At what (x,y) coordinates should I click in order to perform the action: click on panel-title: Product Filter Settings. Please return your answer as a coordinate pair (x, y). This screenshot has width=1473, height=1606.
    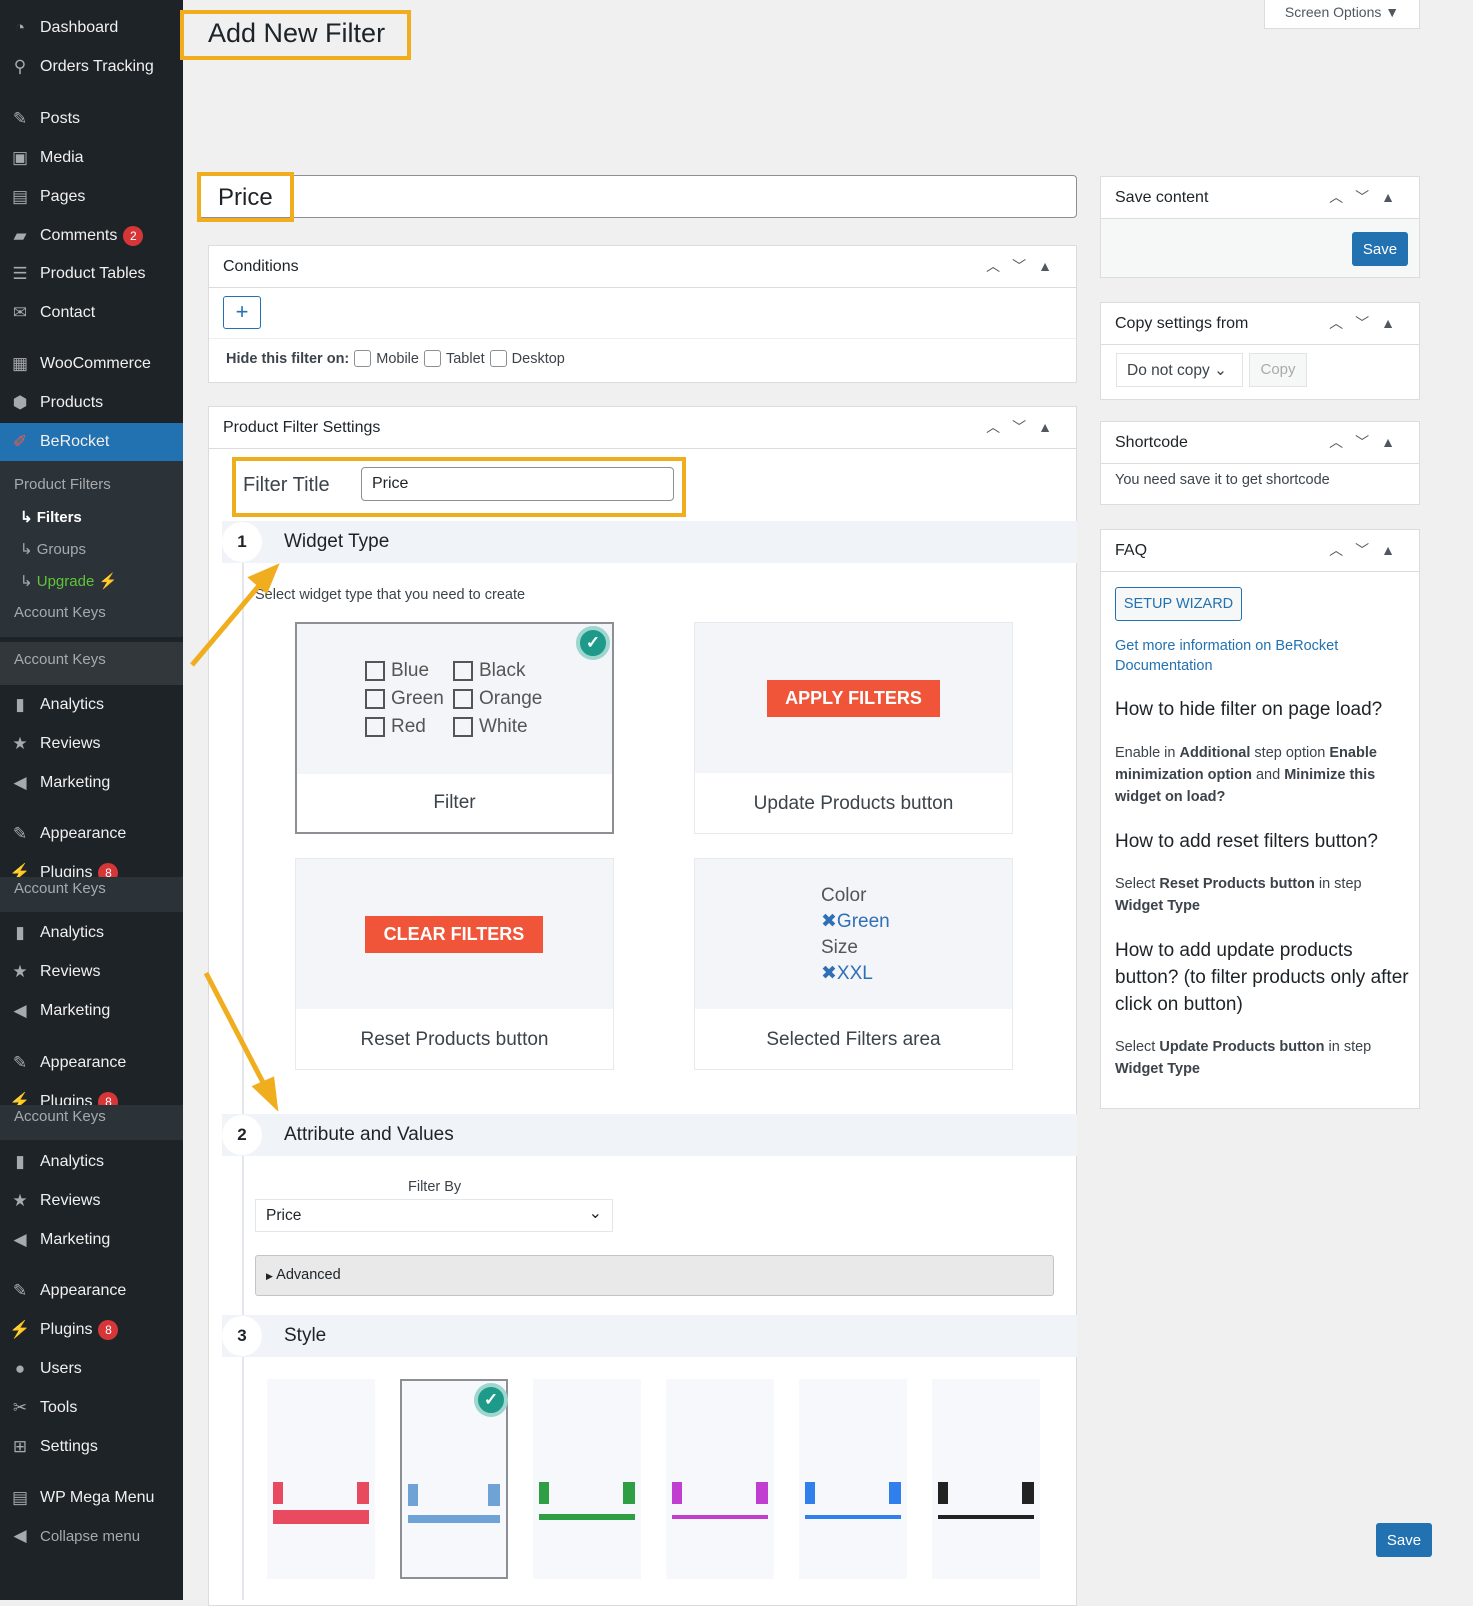
    Looking at the image, I should click on (302, 427).